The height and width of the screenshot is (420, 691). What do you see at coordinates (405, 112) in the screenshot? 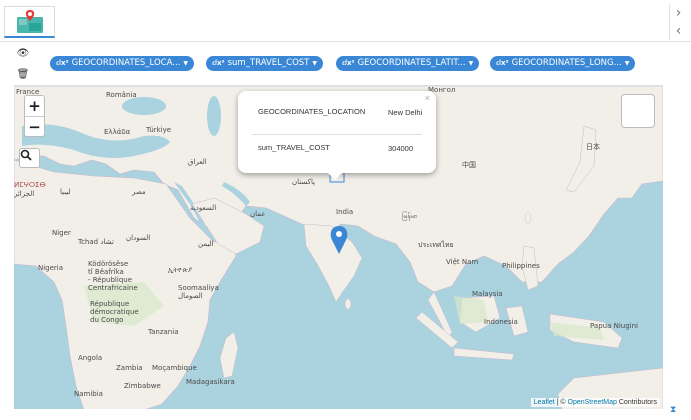
I see `popup-value: New Delhi` at bounding box center [405, 112].